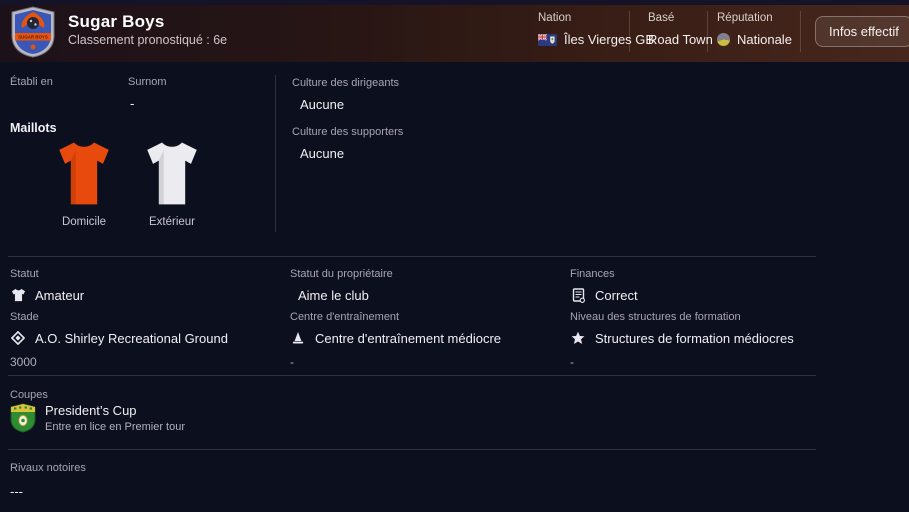 Image resolution: width=909 pixels, height=512 pixels. I want to click on training-label: Centre d'entraînement, so click(345, 317).